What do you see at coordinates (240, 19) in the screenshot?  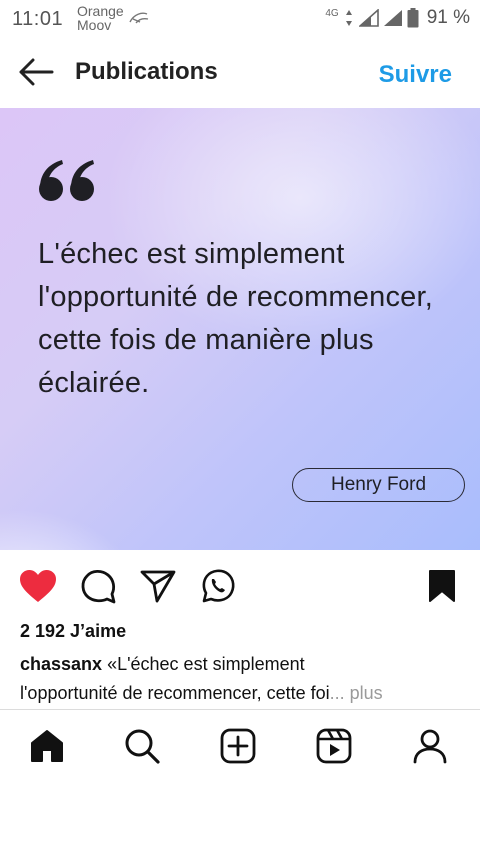 I see `status-bar: 11:01 Orange Moov 4G 91 %` at bounding box center [240, 19].